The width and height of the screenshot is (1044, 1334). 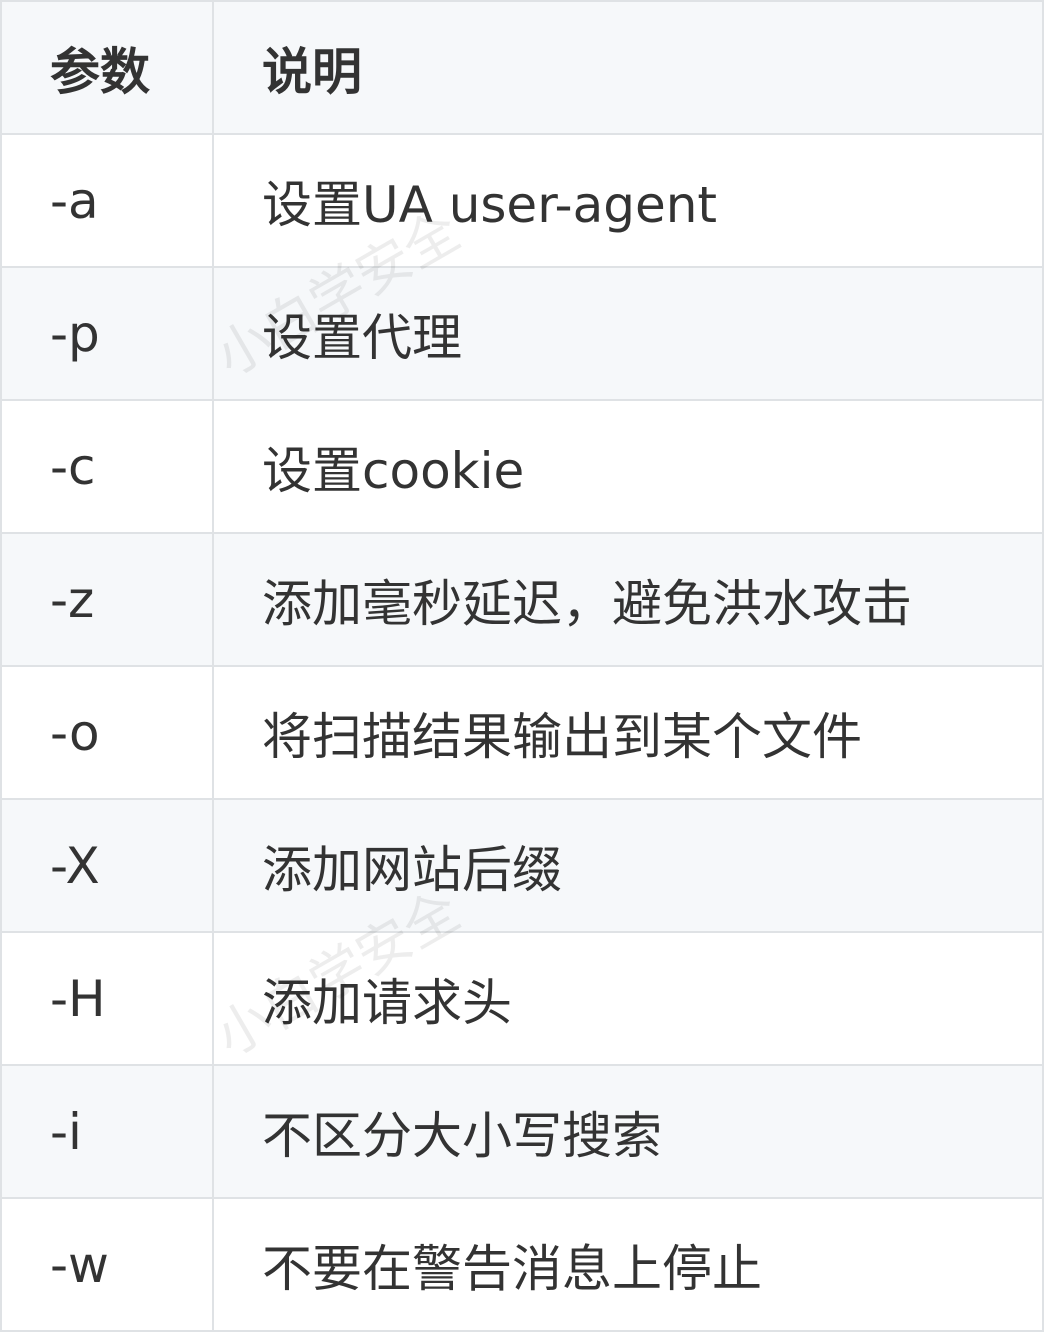 What do you see at coordinates (628, 333) in the screenshot?
I see `desc-cell: 设置代理` at bounding box center [628, 333].